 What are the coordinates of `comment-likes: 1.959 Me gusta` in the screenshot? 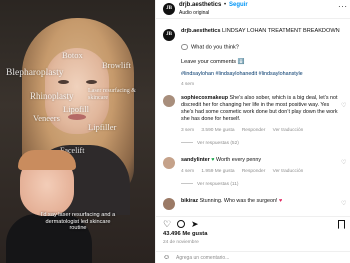 It's located at (217, 171).